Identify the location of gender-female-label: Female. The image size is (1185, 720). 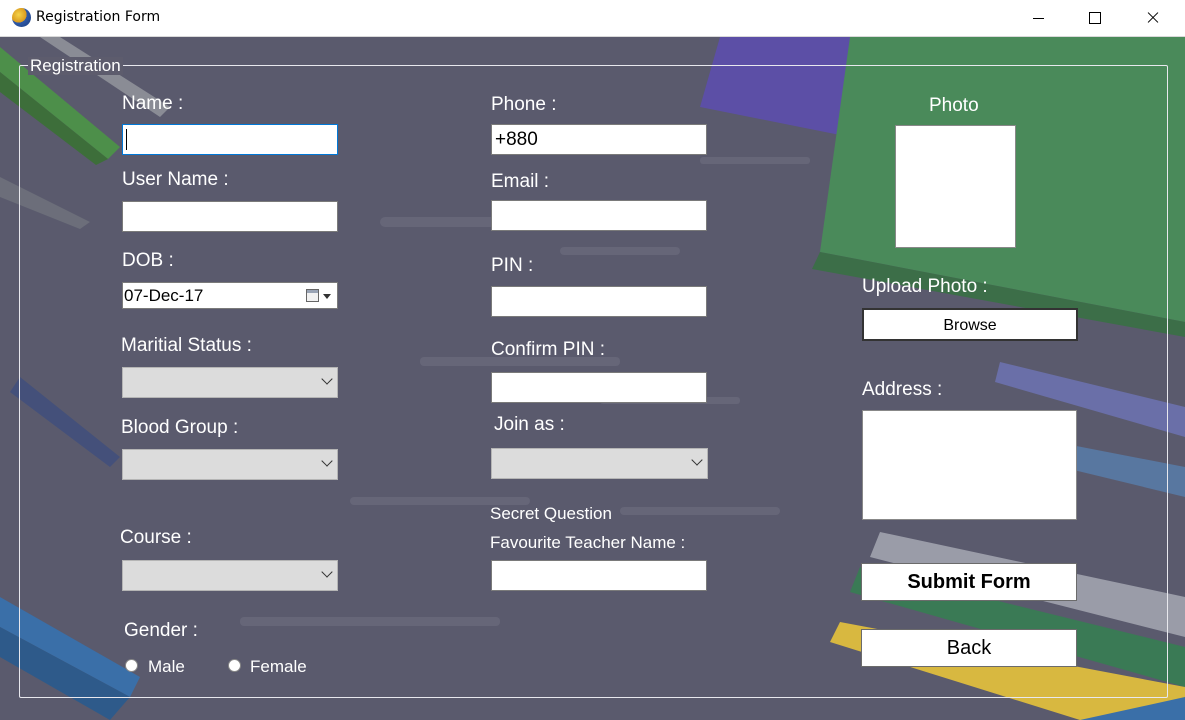
(278, 667).